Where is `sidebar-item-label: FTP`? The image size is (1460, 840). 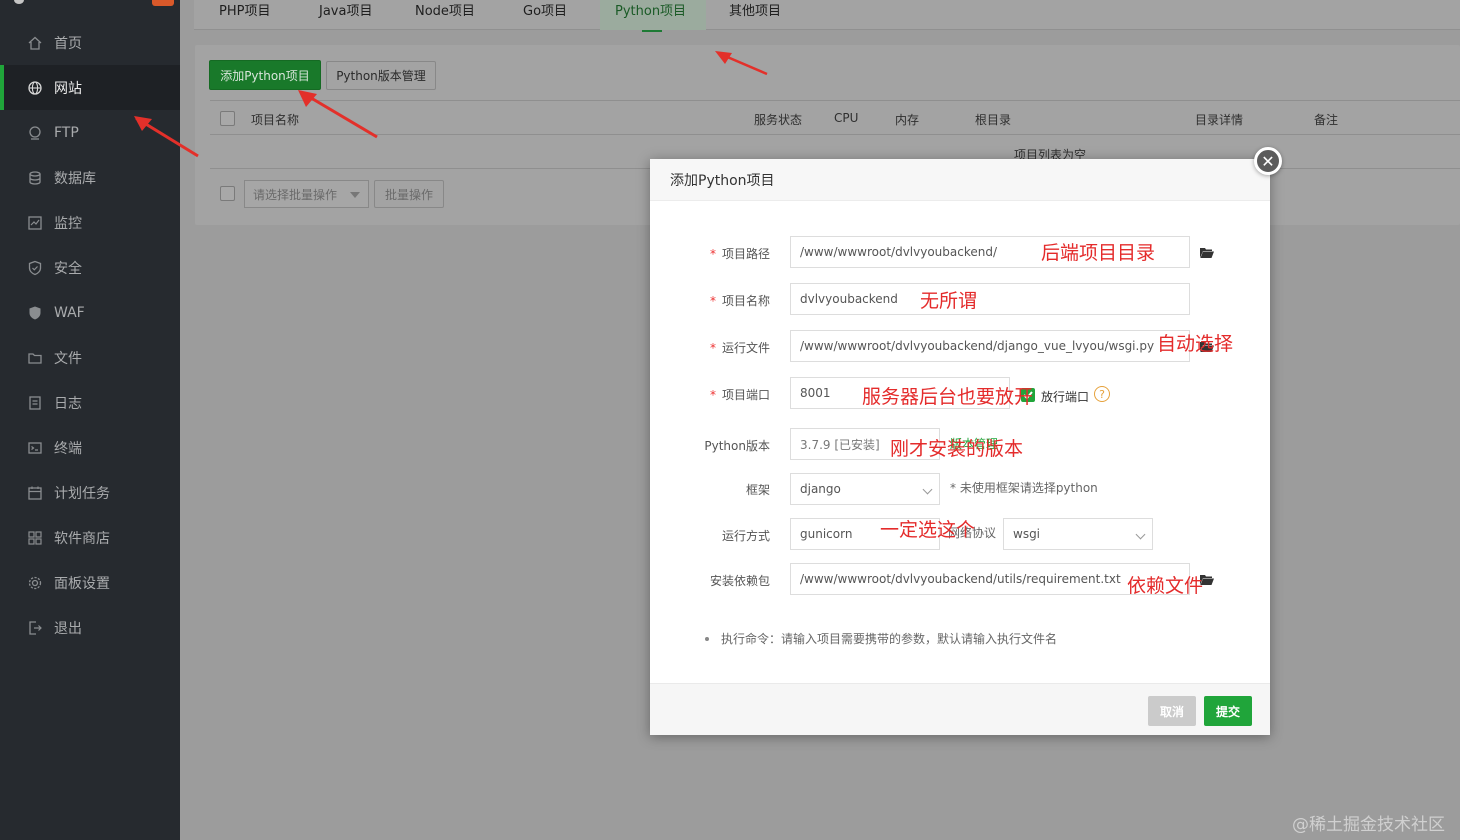
sidebar-item-label: FTP is located at coordinates (66, 132).